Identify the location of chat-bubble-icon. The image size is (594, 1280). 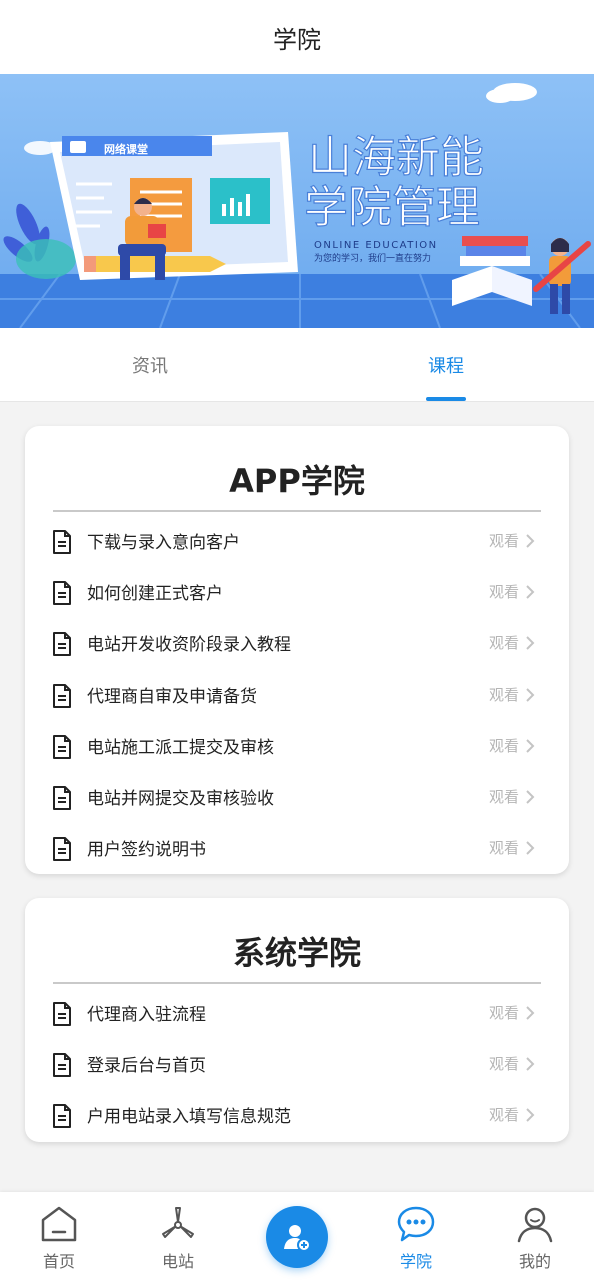
(416, 1224).